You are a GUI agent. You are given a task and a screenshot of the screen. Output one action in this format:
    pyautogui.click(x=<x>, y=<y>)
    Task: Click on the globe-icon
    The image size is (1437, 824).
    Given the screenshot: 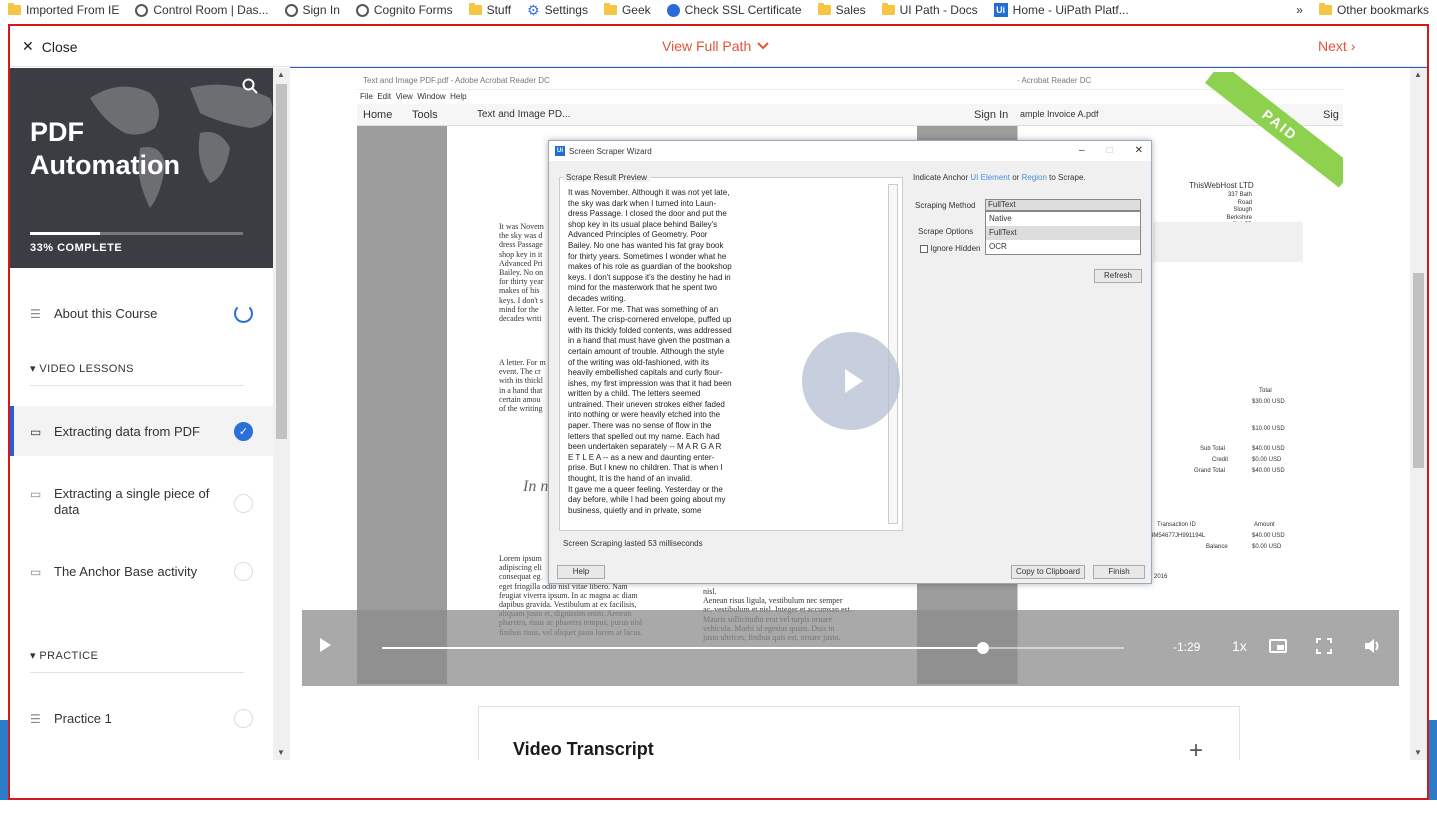 What is the action you would take?
    pyautogui.click(x=291, y=10)
    